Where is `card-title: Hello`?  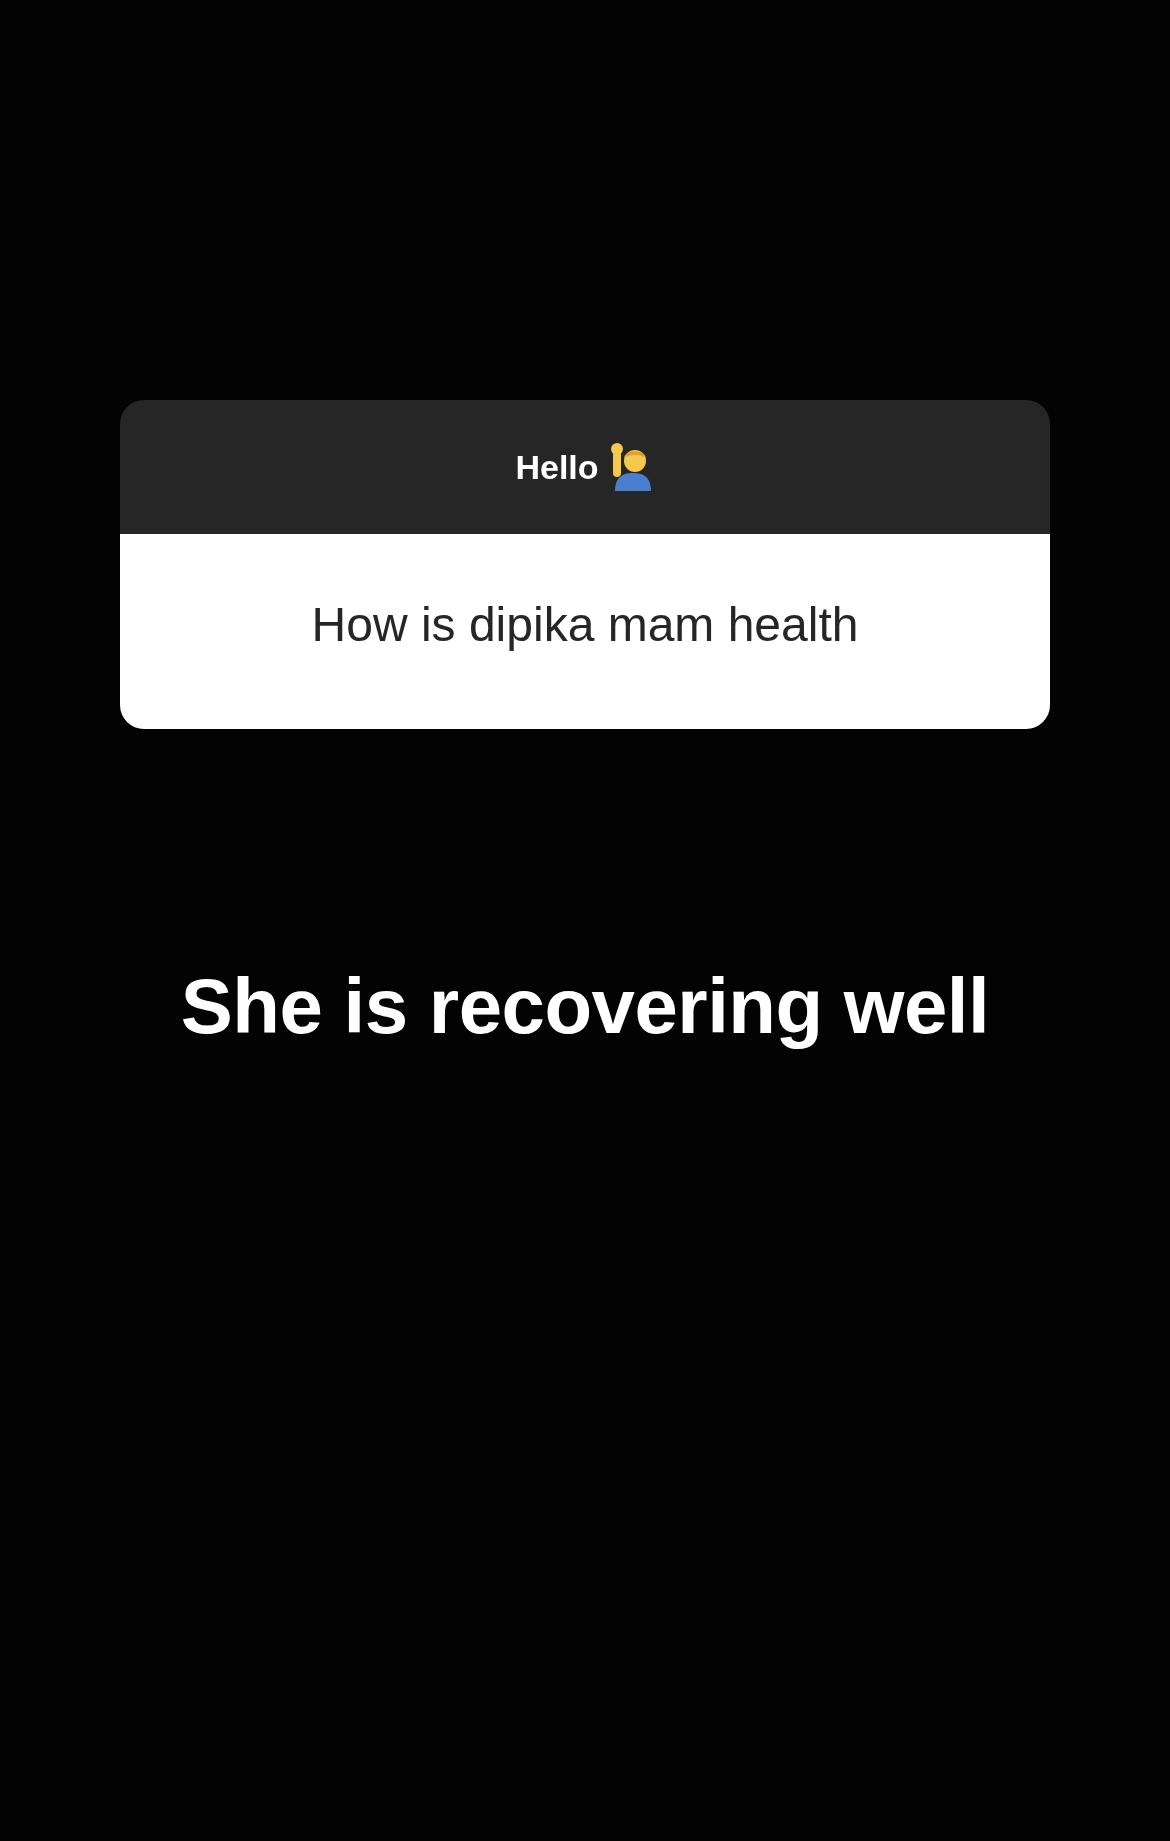
card-title: Hello is located at coordinates (557, 467).